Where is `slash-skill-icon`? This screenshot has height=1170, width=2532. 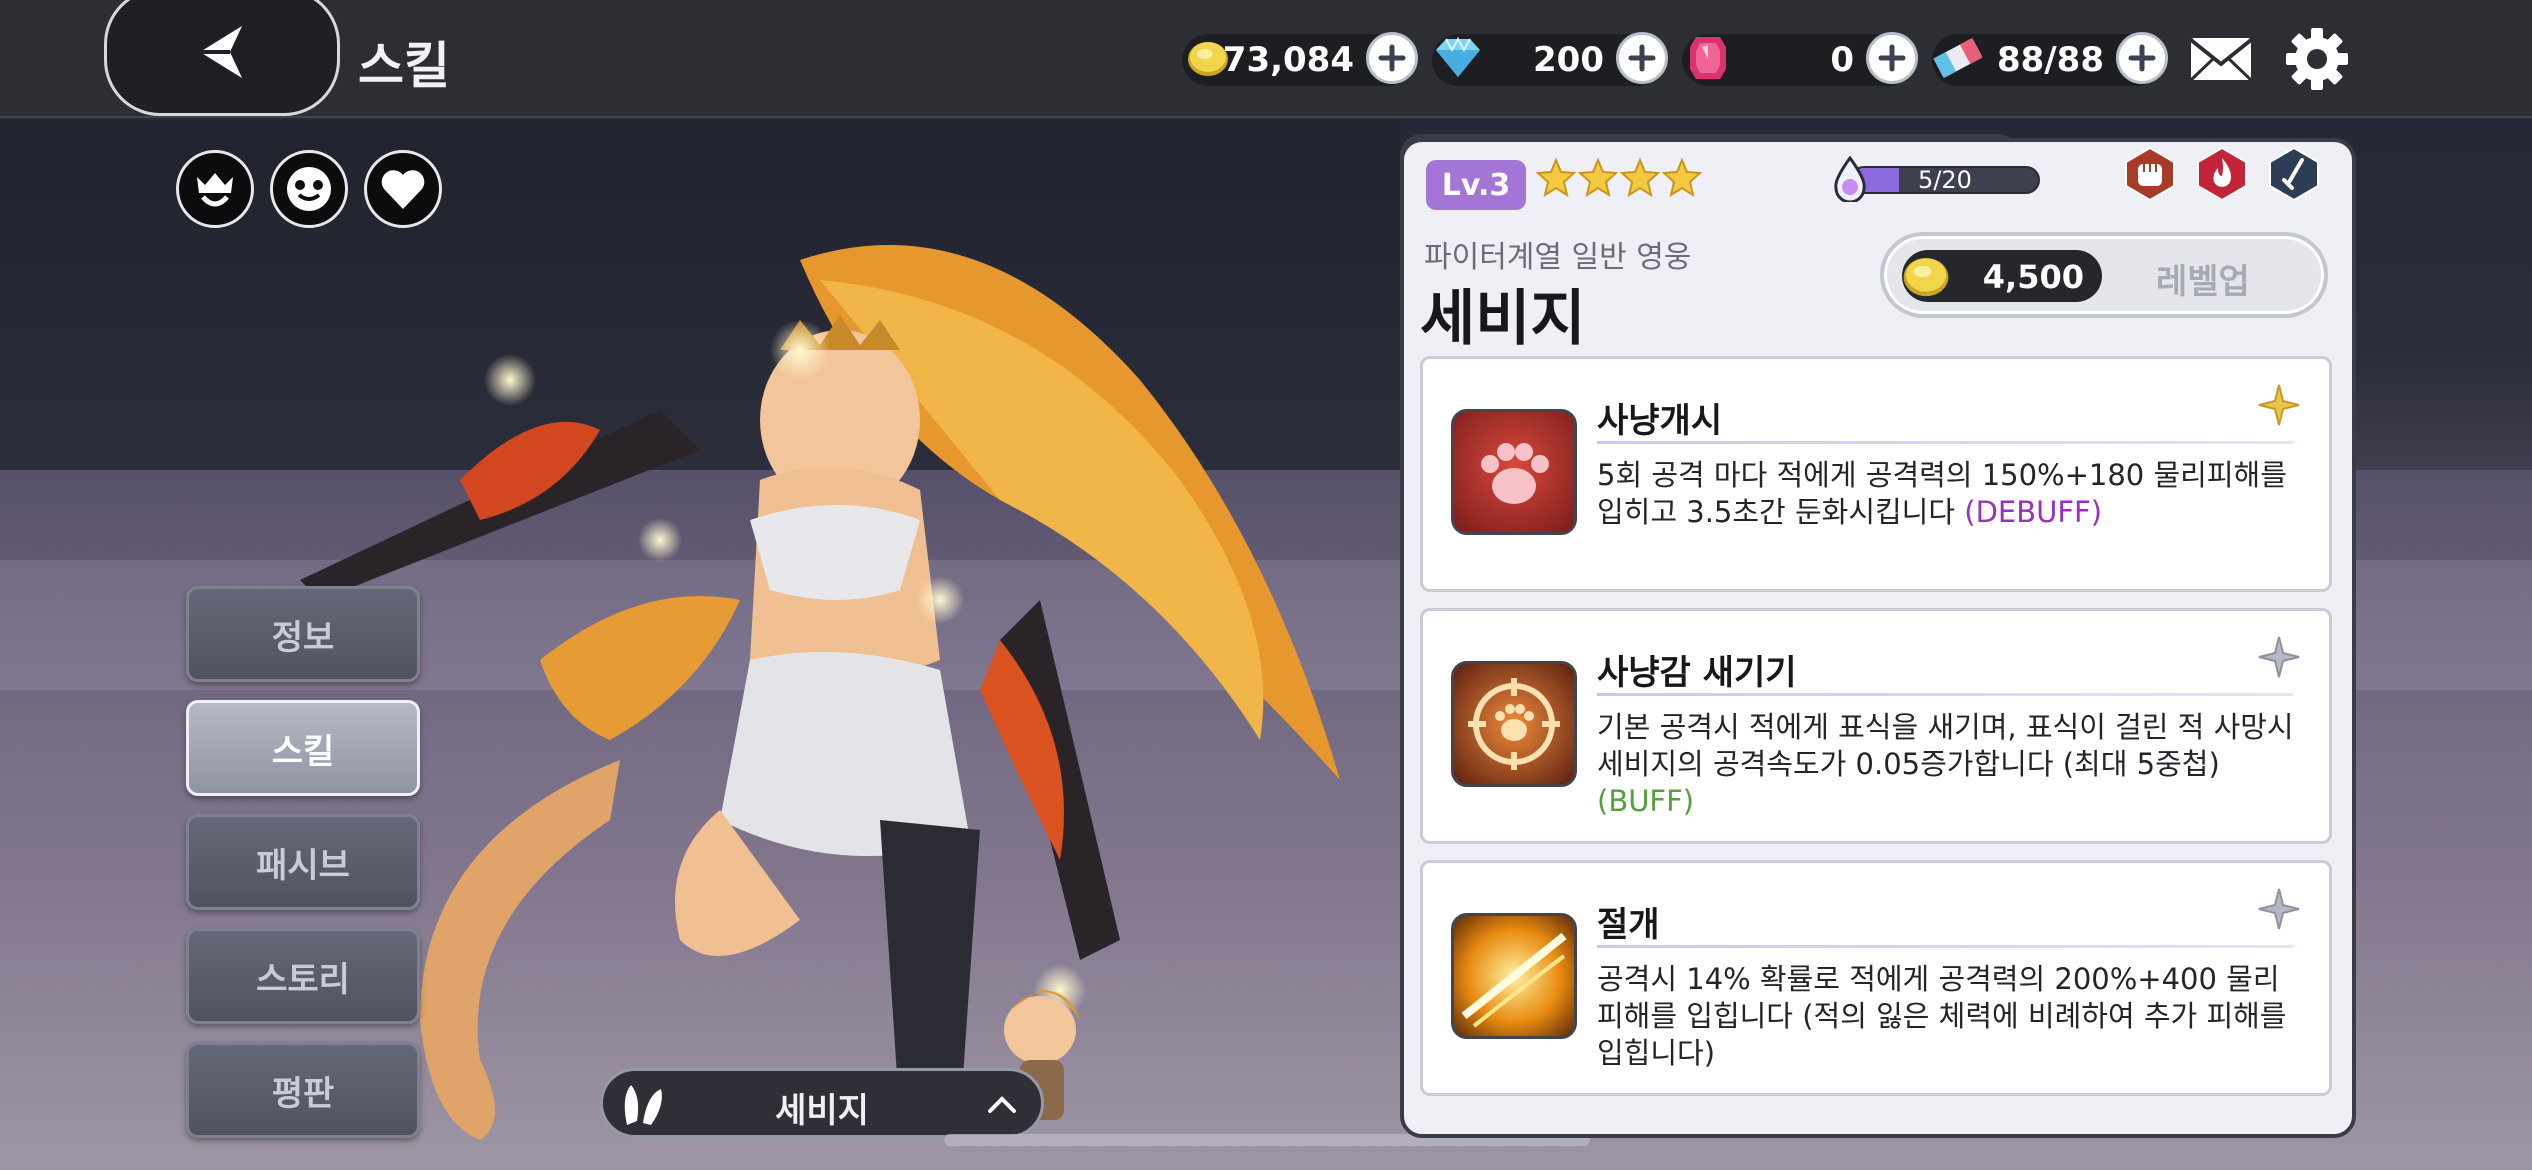
slash-skill-icon is located at coordinates (1514, 976).